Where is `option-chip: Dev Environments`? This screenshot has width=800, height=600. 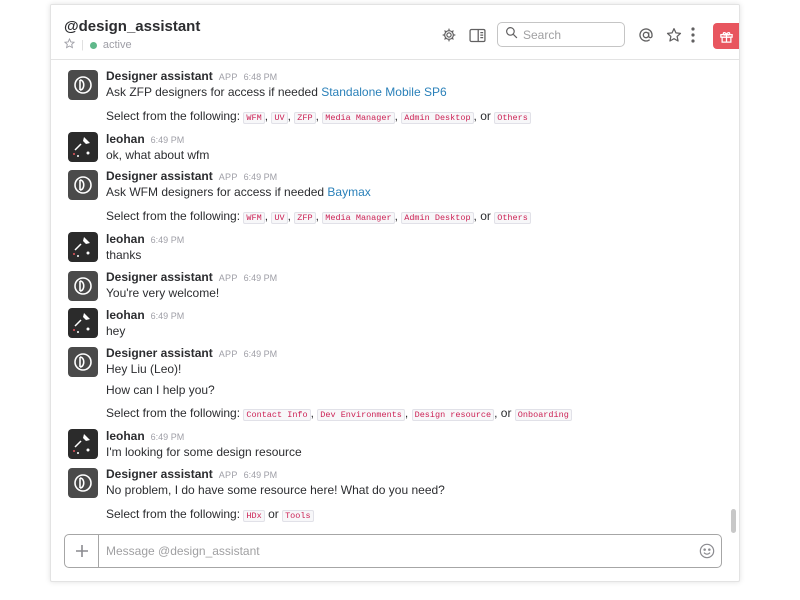
option-chip: Dev Environments is located at coordinates (361, 415).